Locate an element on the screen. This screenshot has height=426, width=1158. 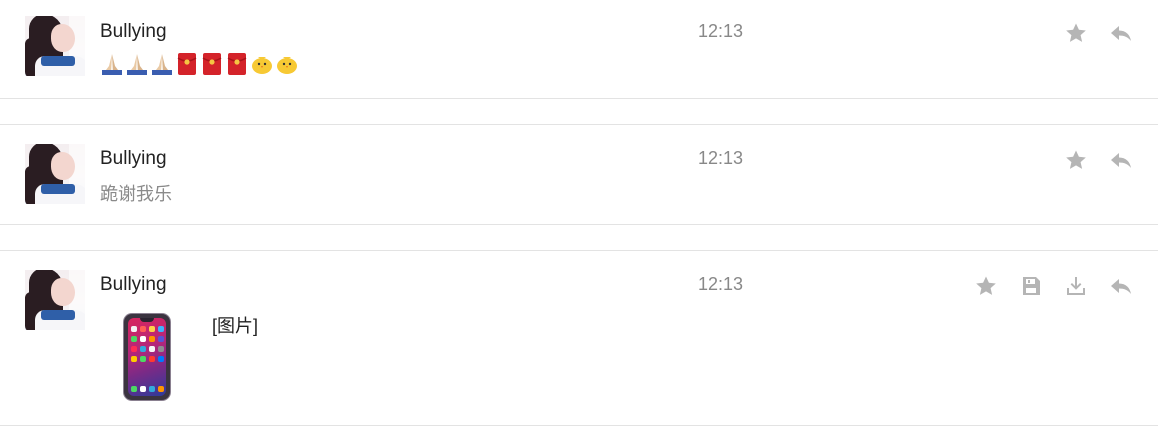
download-icon is located at coordinates (1076, 286).